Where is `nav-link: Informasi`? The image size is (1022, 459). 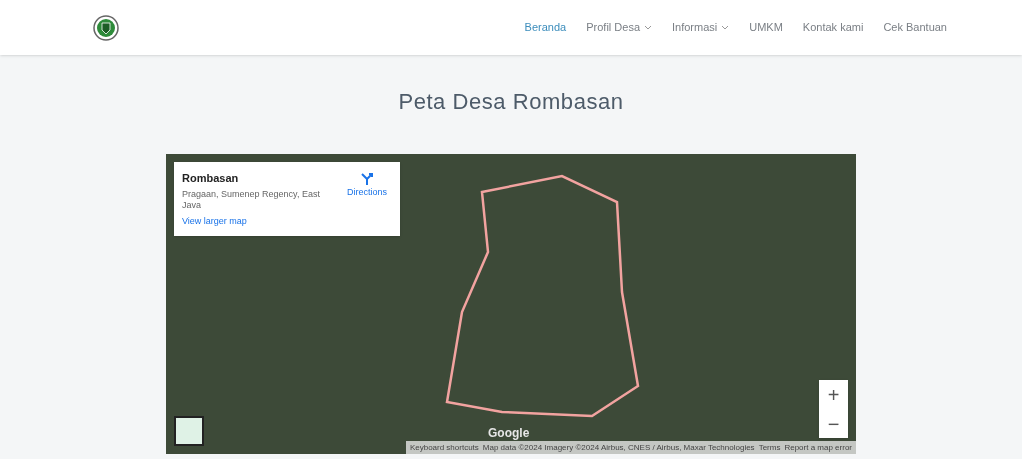
nav-link: Informasi is located at coordinates (701, 27).